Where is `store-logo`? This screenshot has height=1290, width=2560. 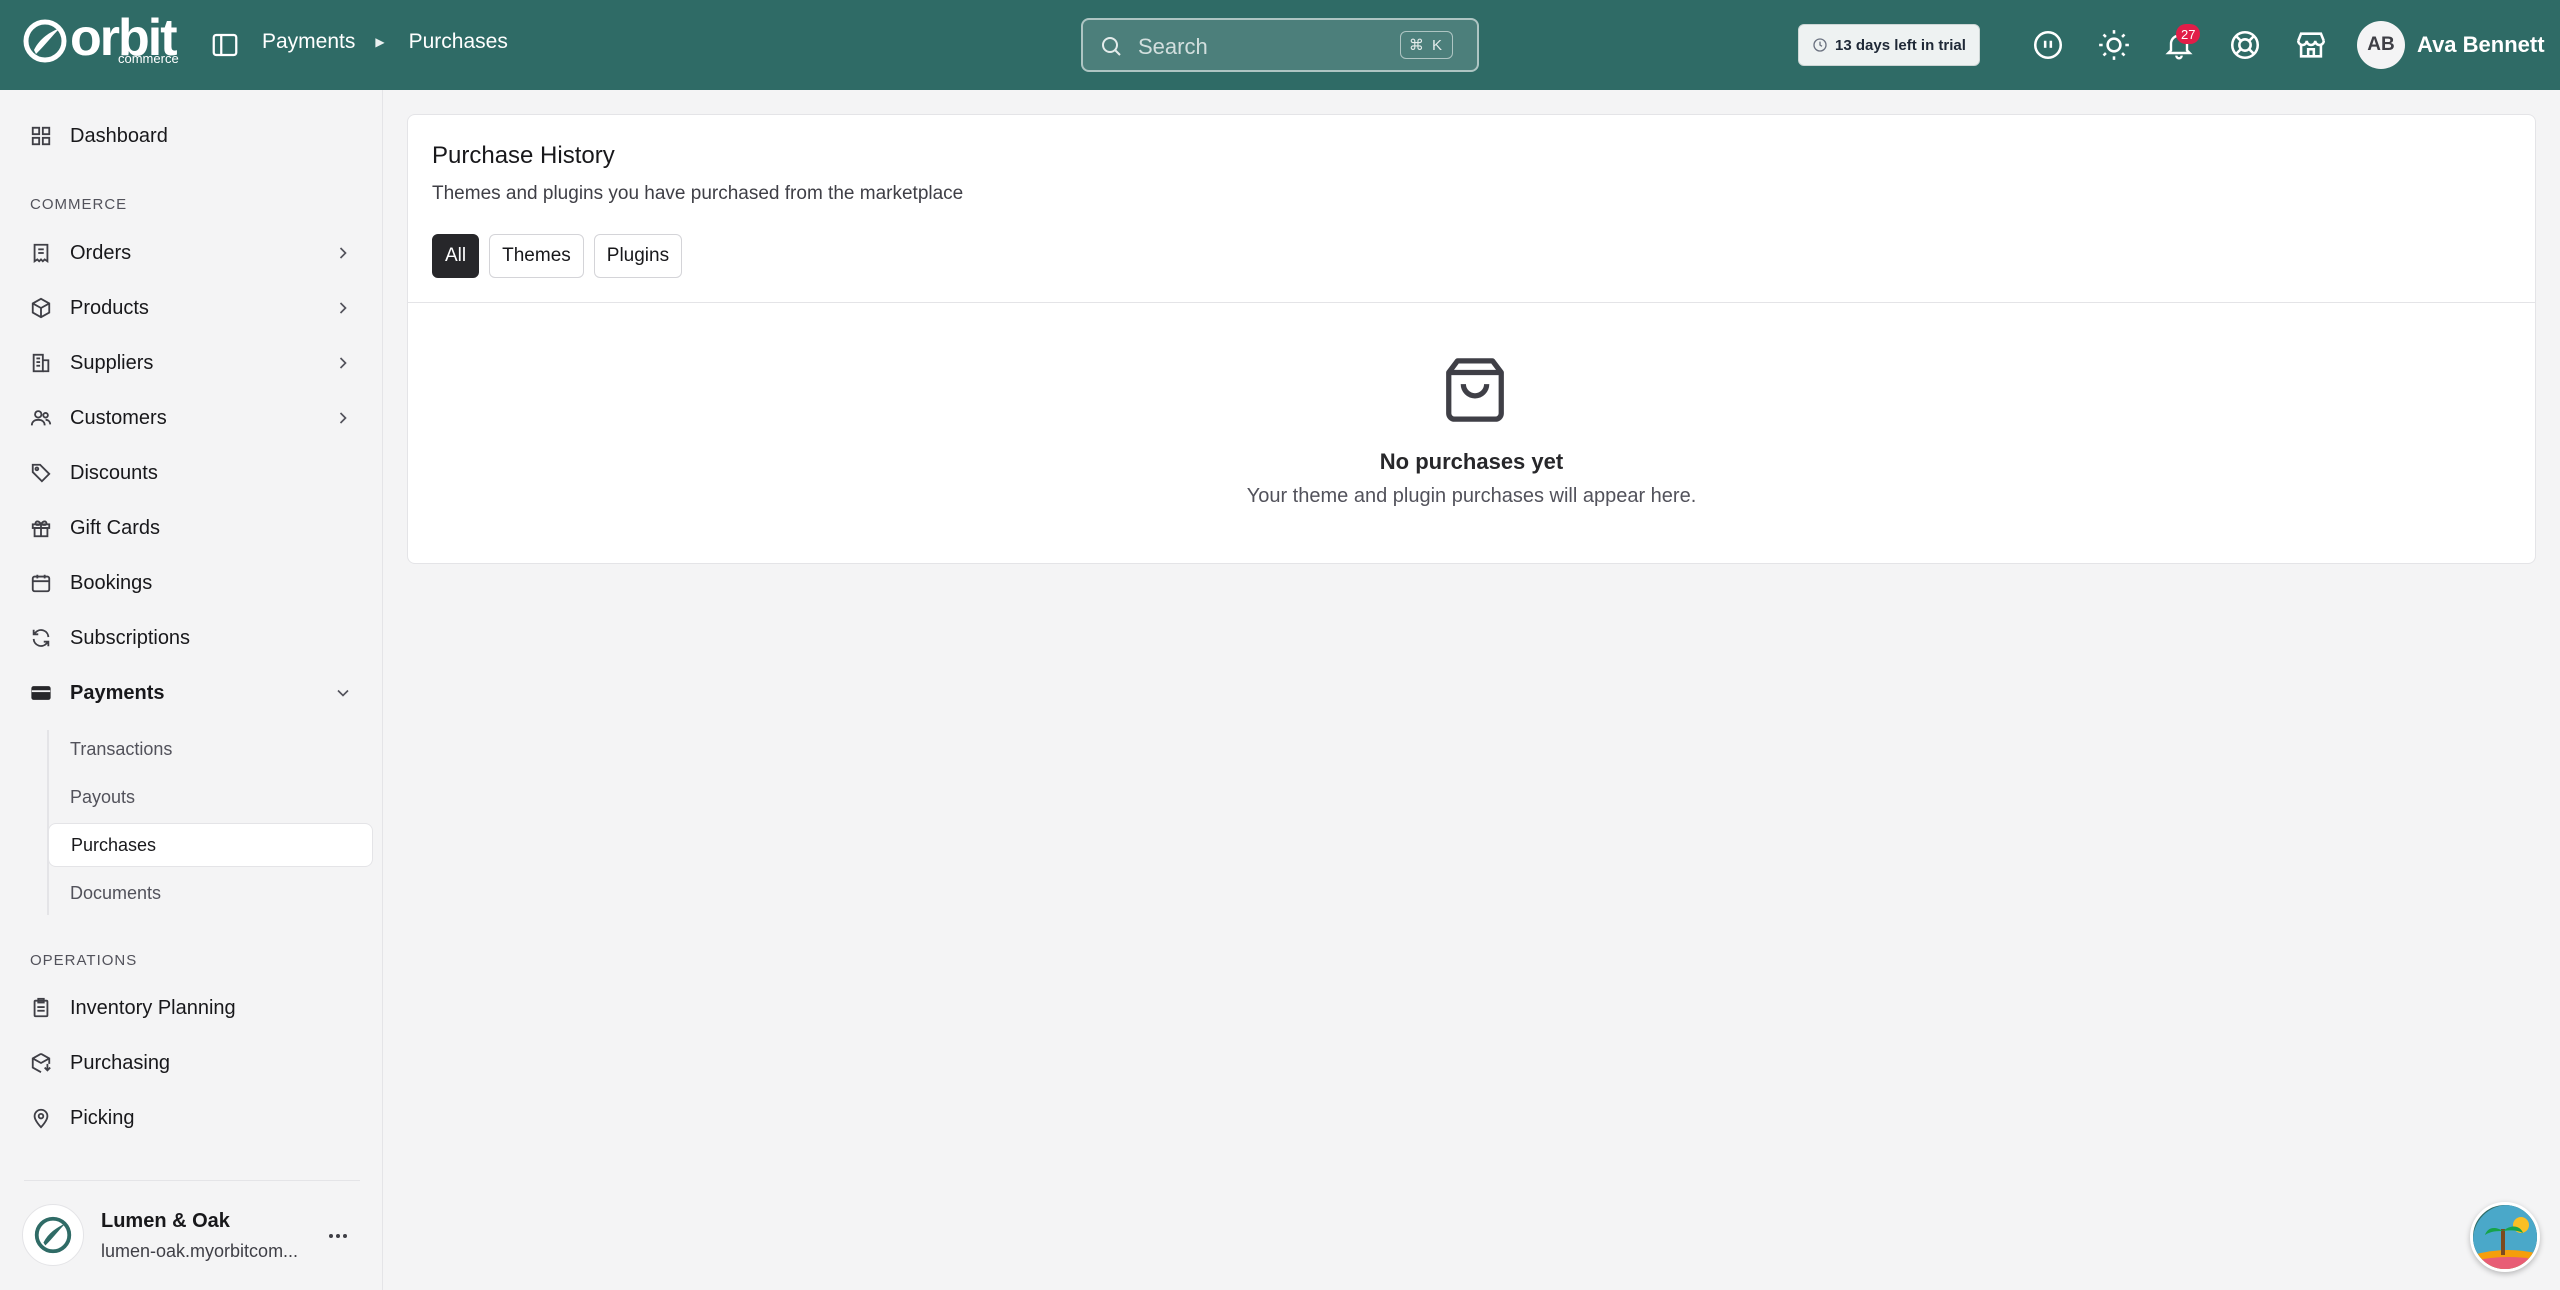
store-logo is located at coordinates (53, 1235).